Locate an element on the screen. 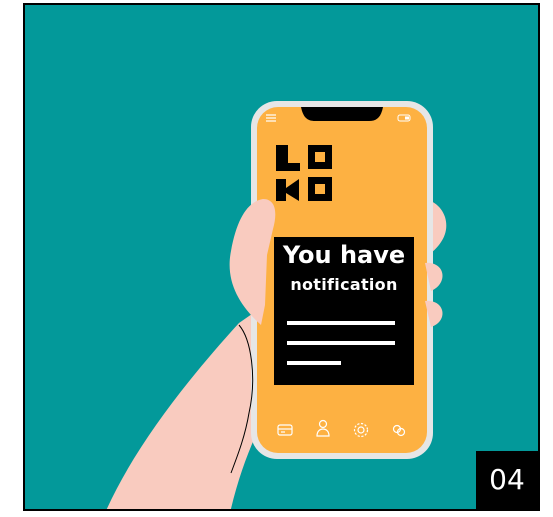 The height and width of the screenshot is (517, 553). link-icon is located at coordinates (399, 430).